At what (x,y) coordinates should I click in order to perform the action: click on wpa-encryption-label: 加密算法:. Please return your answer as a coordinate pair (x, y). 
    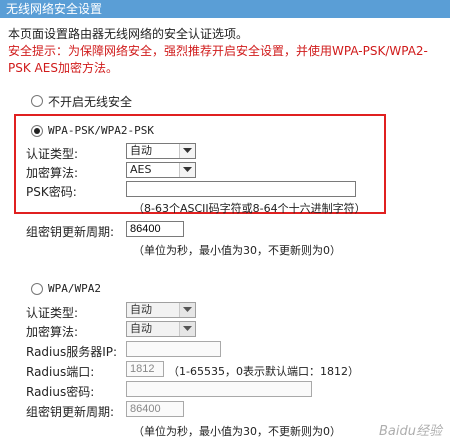
    Looking at the image, I should click on (52, 332).